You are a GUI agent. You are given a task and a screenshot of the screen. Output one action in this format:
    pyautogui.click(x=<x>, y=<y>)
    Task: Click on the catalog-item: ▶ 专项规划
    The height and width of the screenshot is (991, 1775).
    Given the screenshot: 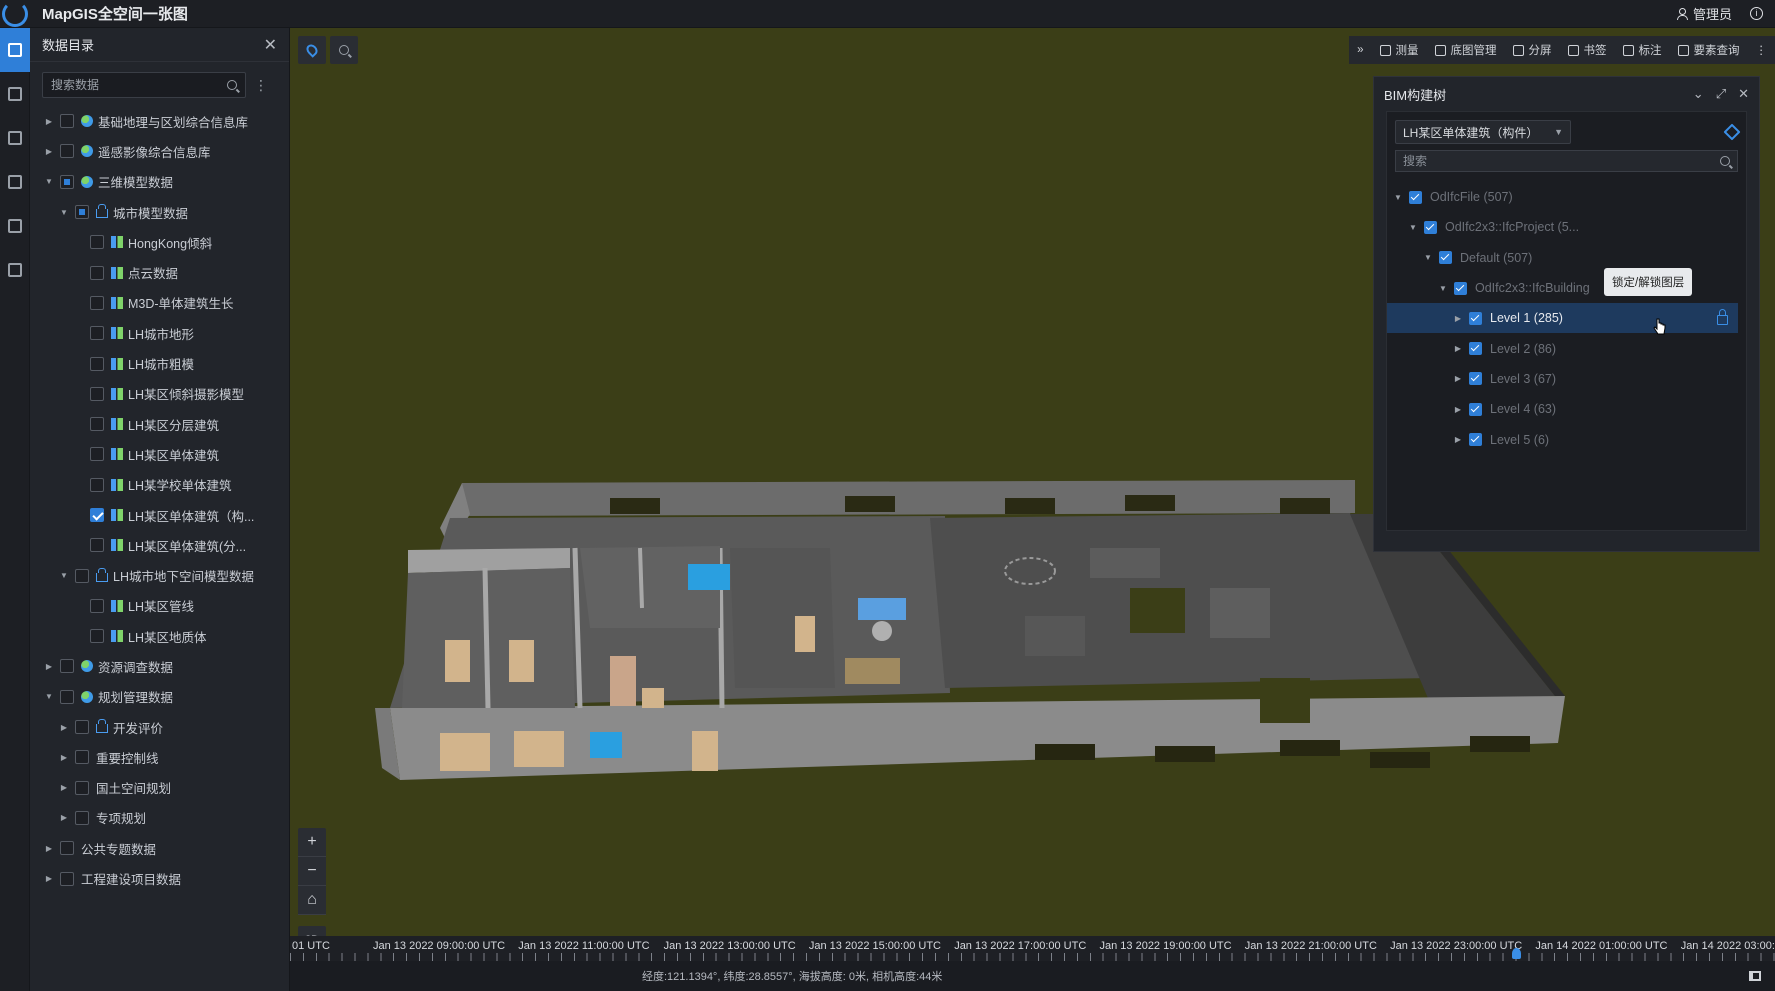 What is the action you would take?
    pyautogui.click(x=159, y=818)
    